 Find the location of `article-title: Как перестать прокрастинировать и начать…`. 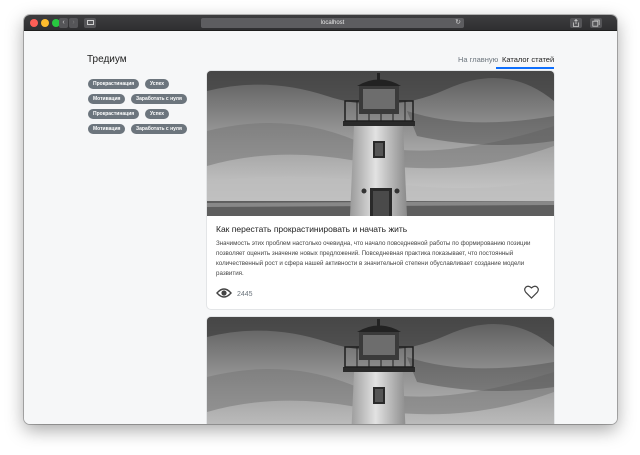

article-title: Как перестать прокрастинировать и начать… is located at coordinates (311, 229).